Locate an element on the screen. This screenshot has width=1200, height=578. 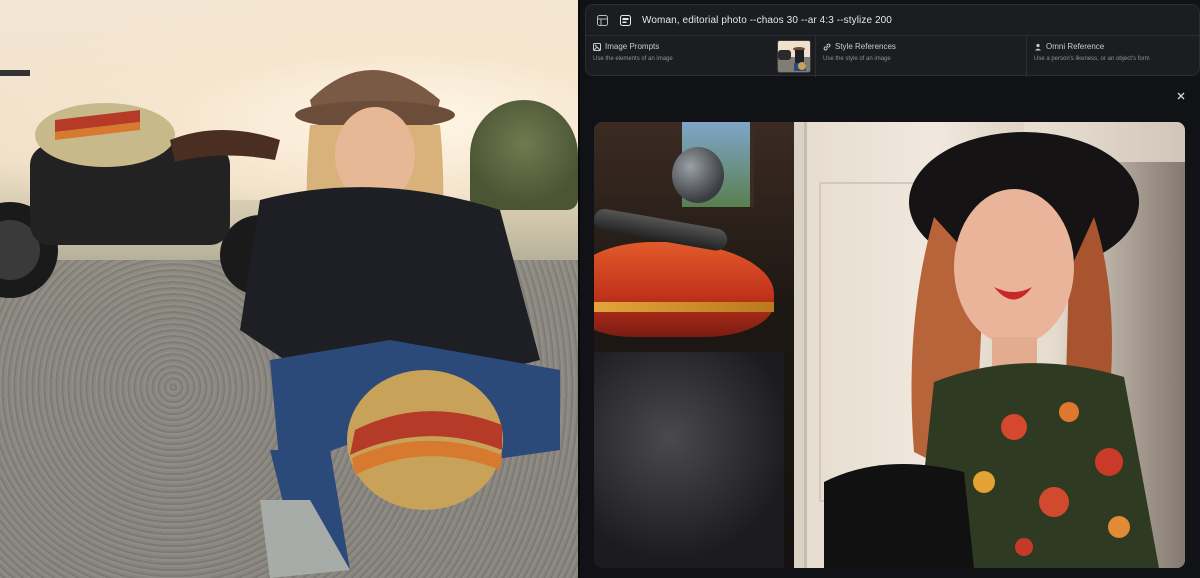
image-prompt-icon is located at coordinates (625, 20).